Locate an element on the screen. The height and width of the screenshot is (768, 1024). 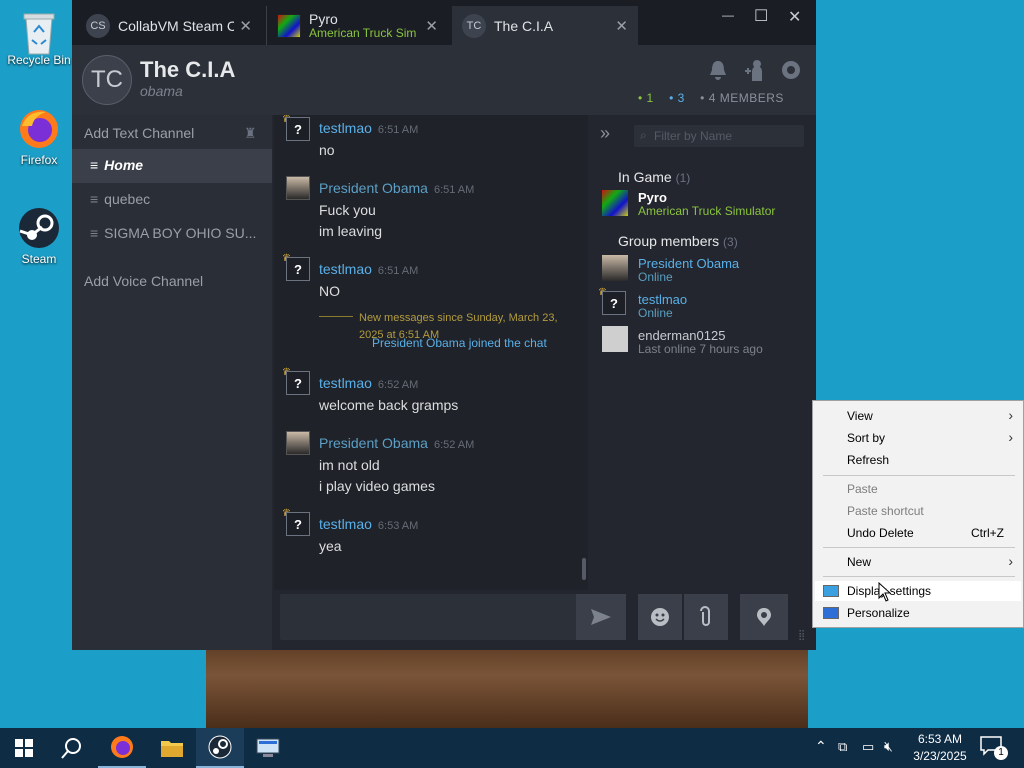
voice-button is located at coordinates (764, 617).